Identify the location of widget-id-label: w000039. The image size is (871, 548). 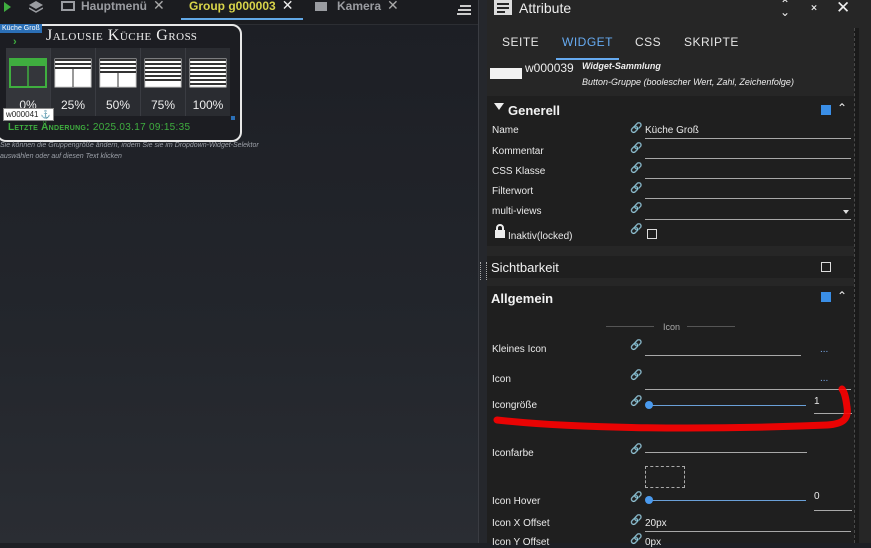
(549, 68).